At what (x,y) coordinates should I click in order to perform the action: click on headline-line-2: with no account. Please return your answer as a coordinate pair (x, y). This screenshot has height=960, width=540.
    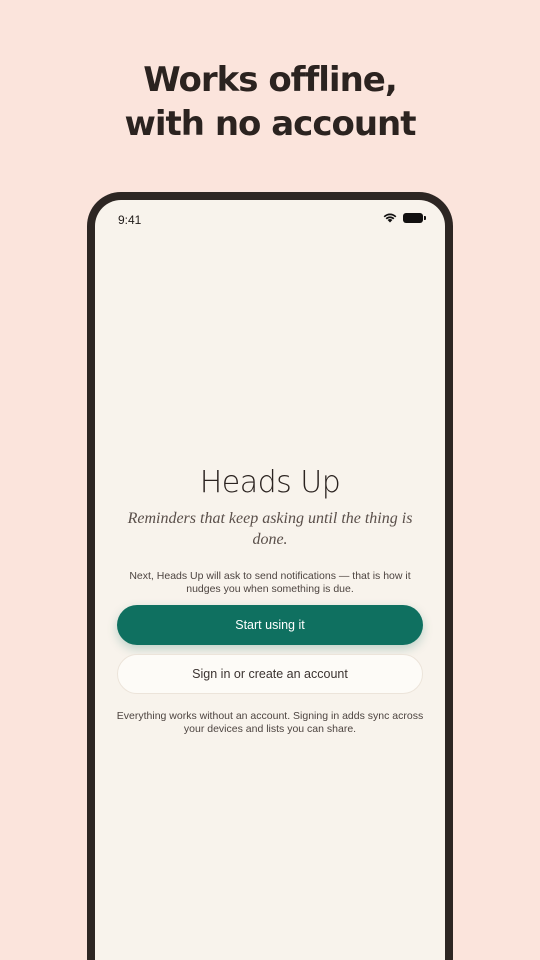
    Looking at the image, I should click on (270, 124).